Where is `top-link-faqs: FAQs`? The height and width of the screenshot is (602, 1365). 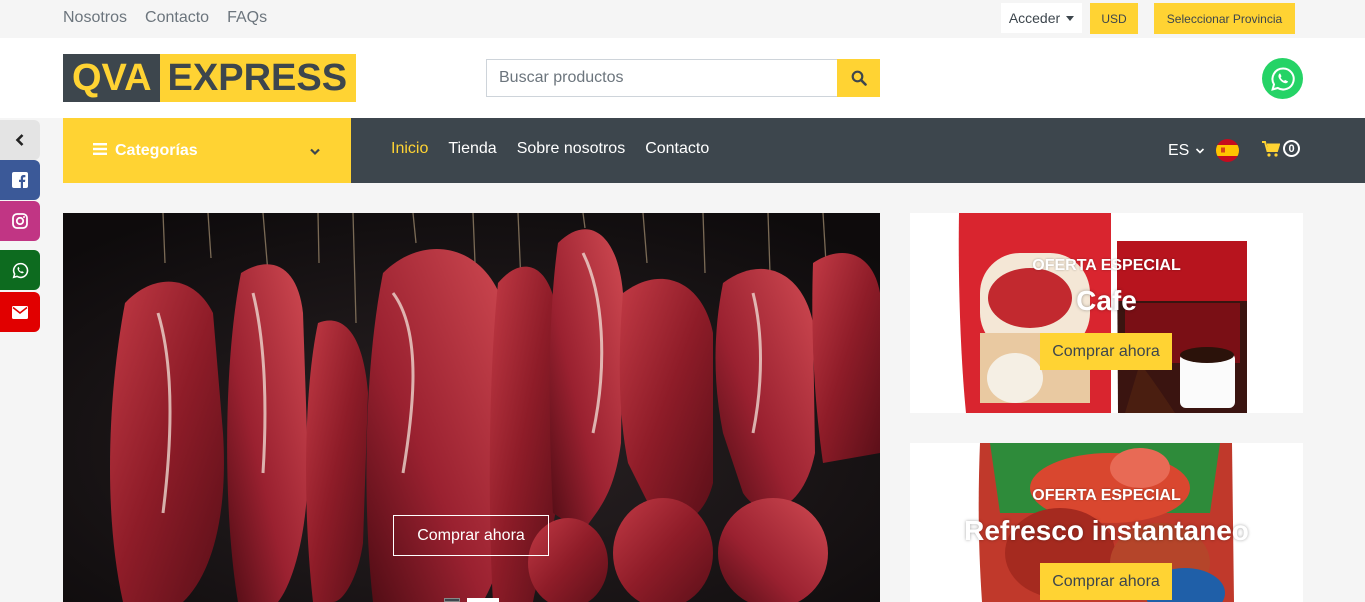 top-link-faqs: FAQs is located at coordinates (247, 18).